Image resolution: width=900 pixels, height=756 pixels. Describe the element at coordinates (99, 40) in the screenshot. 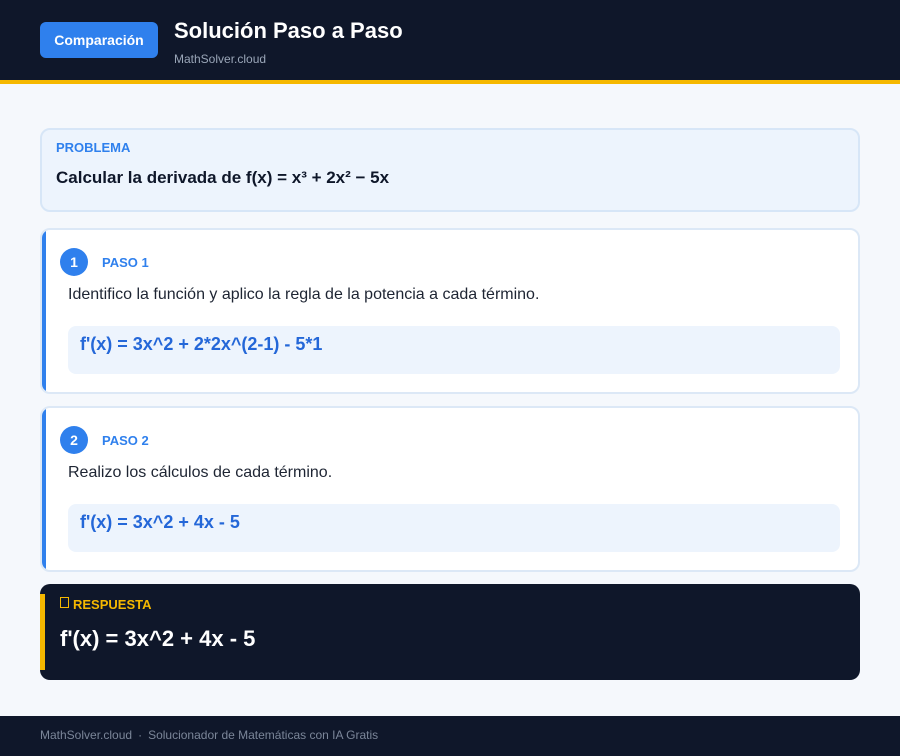

I see `comparison-button: Comparación` at that location.